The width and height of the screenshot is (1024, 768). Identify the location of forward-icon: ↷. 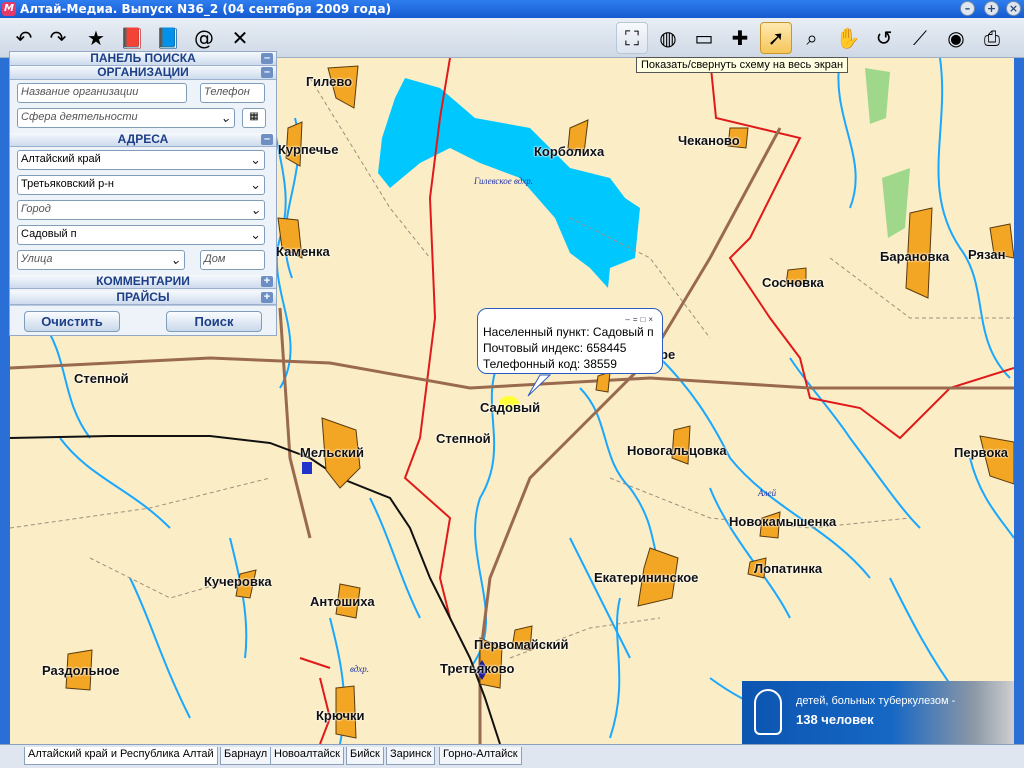
(58, 38).